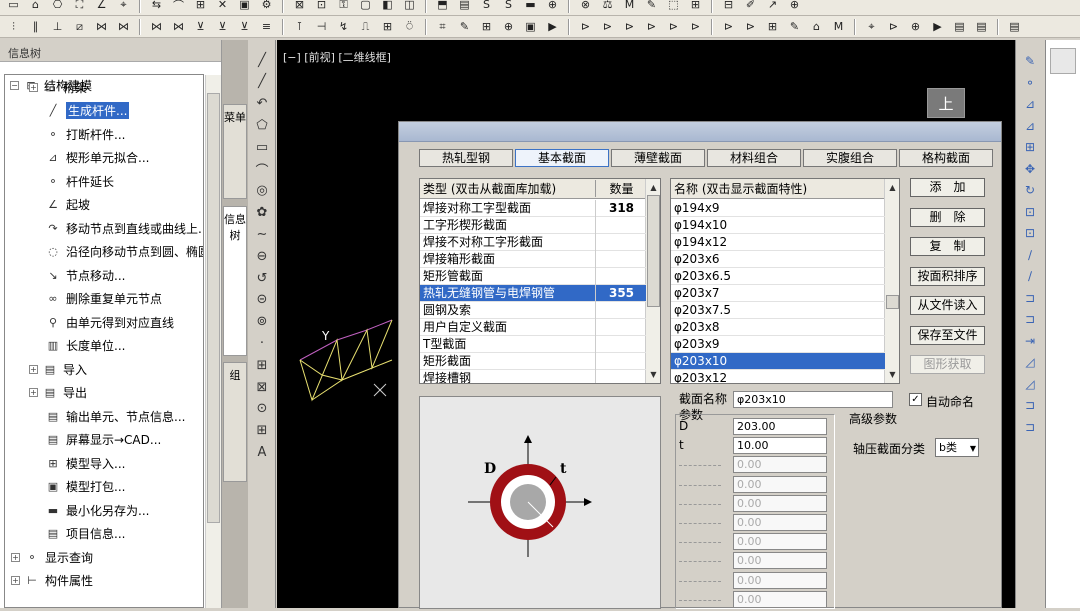  What do you see at coordinates (947, 276) in the screenshot?
I see `dialog-button-3: 按面积排序` at bounding box center [947, 276].